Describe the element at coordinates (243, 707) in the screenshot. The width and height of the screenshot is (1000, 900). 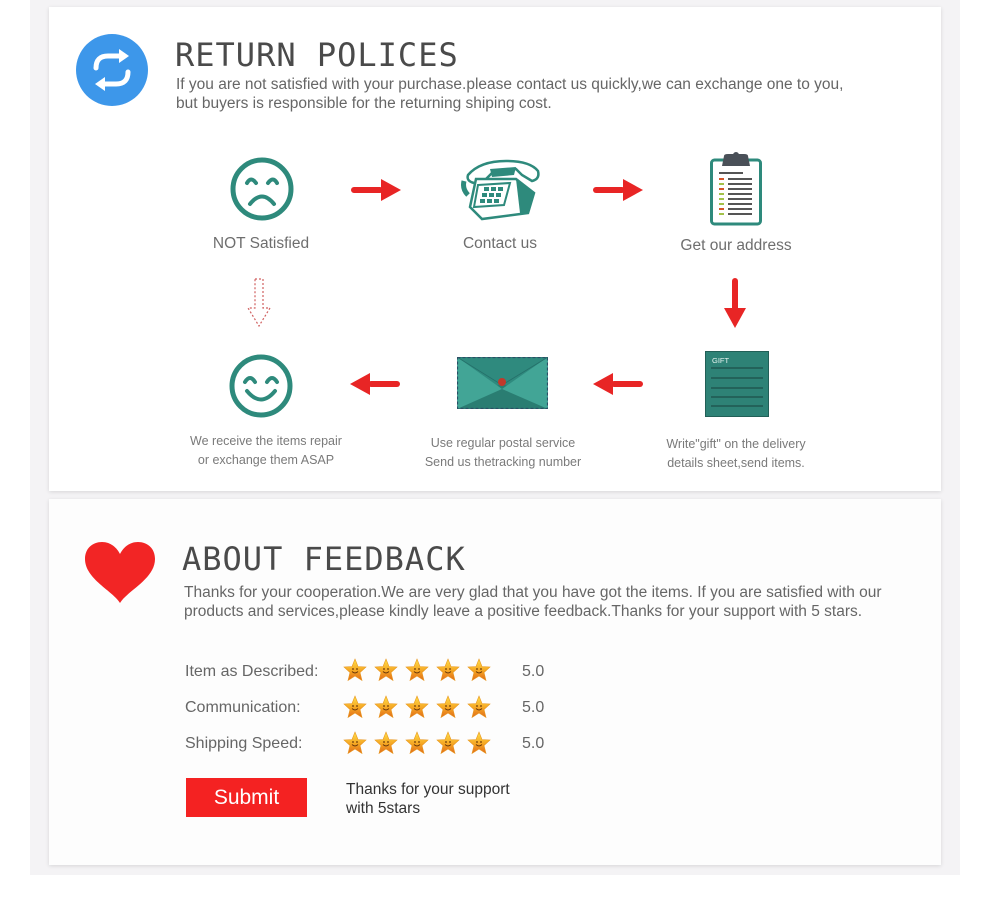
I see `rating-label: Communication:` at that location.